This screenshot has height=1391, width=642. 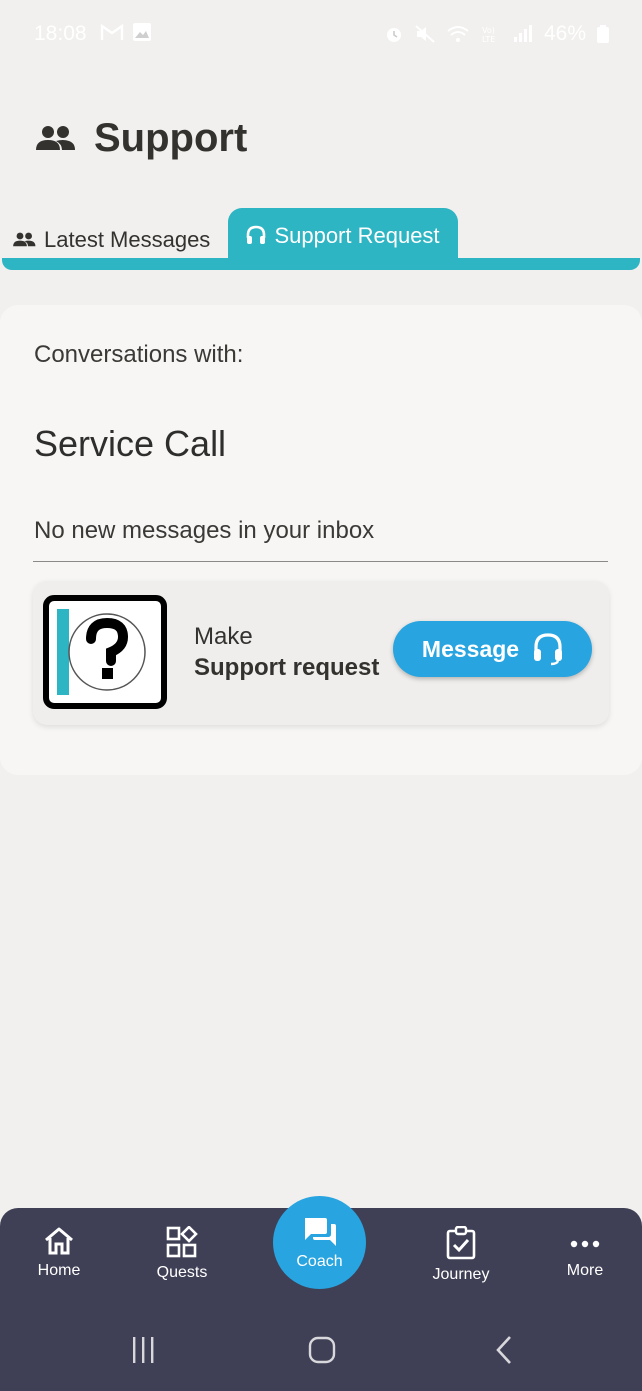 What do you see at coordinates (320, 561) in the screenshot?
I see `divider` at bounding box center [320, 561].